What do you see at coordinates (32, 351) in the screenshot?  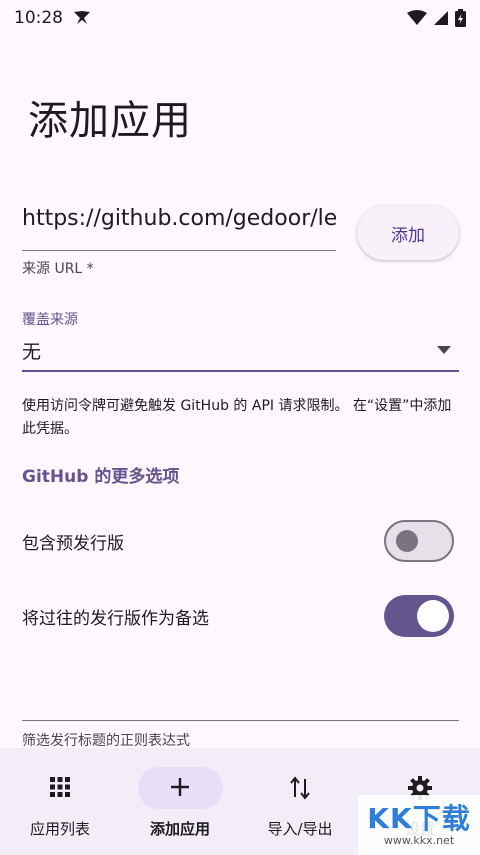 I see `override-source-value: 无` at bounding box center [32, 351].